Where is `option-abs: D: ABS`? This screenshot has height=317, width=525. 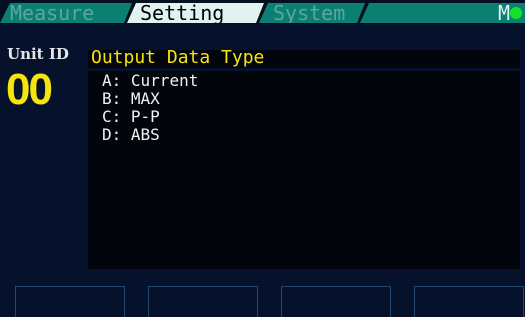 option-abs: D: ABS is located at coordinates (150, 135).